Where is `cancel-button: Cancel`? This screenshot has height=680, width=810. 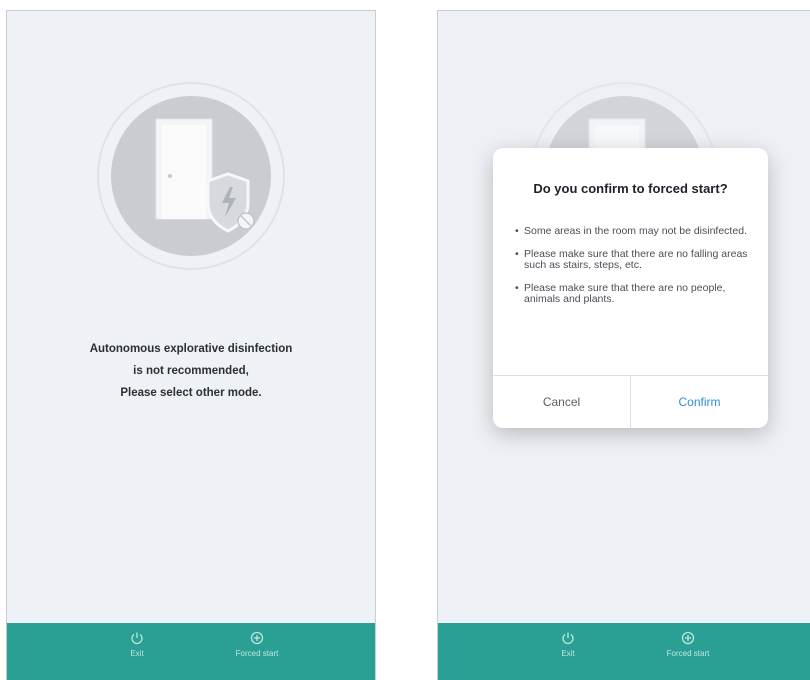 cancel-button: Cancel is located at coordinates (562, 402).